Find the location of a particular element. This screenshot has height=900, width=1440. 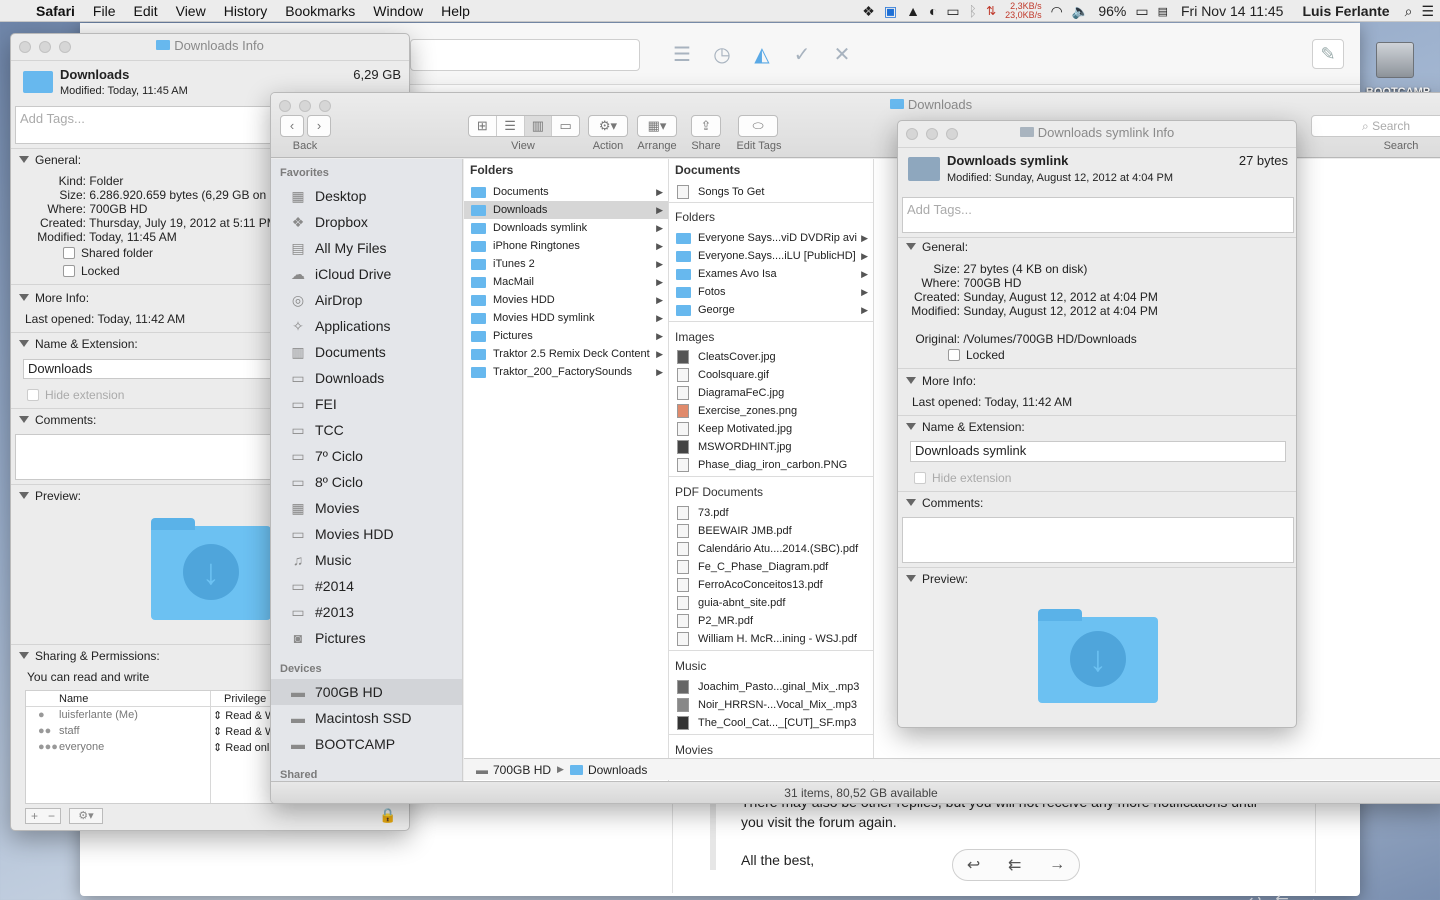

sidebar-item-documents: ▥ Documents is located at coordinates (366, 352).